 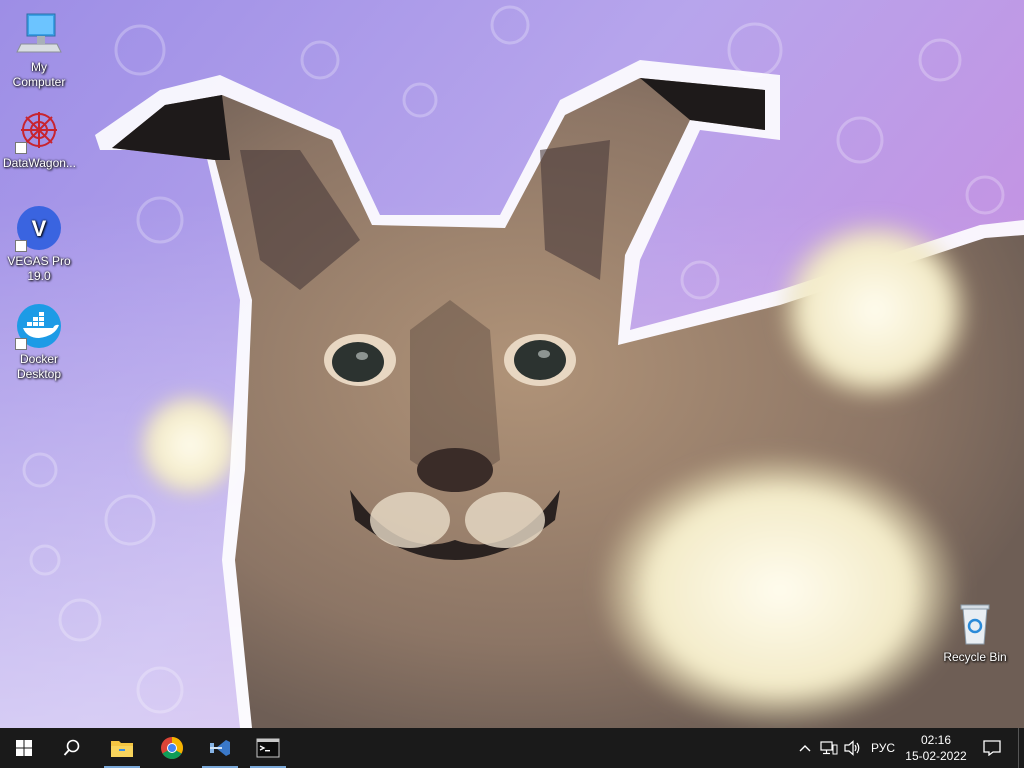 I want to click on datawagon-icon, so click(x=39, y=130).